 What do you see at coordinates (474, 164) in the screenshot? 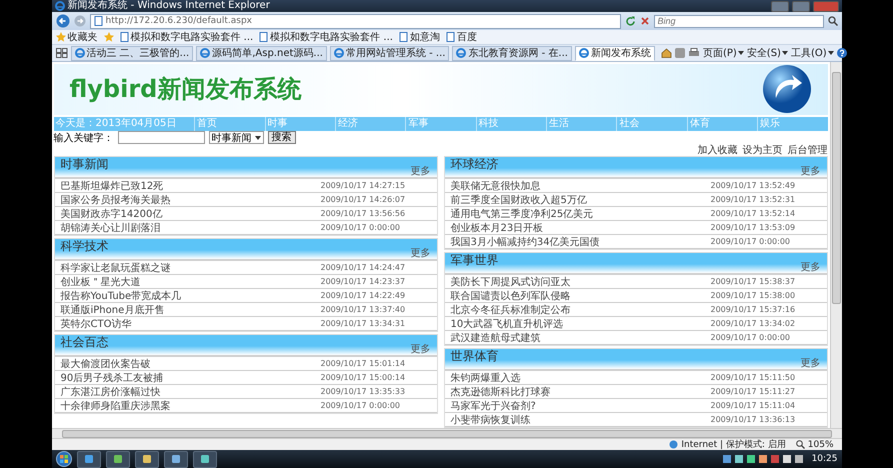
I see `section-title: 环球经济` at bounding box center [474, 164].